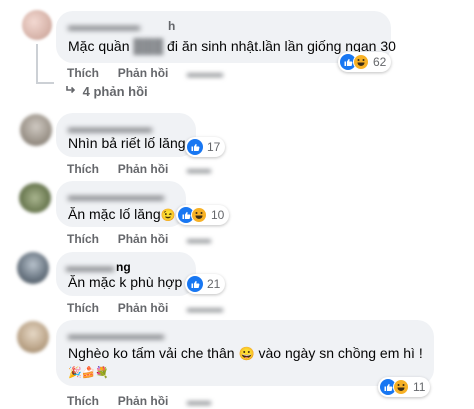 Image resolution: width=474 pixels, height=409 pixels. I want to click on reaction-summary: 17, so click(205, 147).